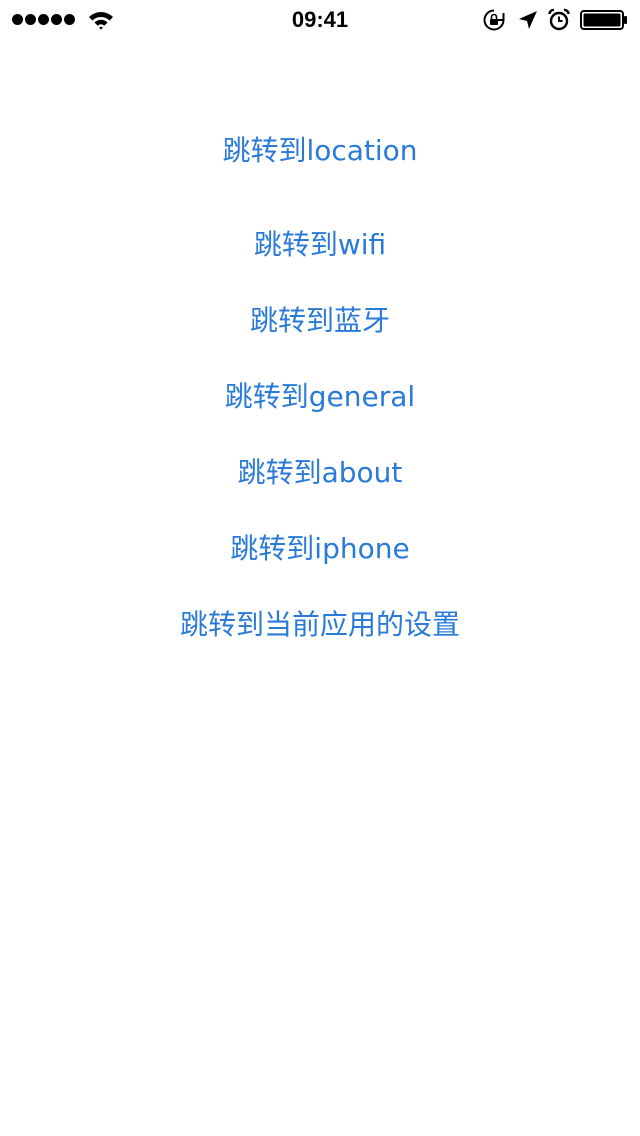 This screenshot has height=1136, width=640. Describe the element at coordinates (320, 151) in the screenshot. I see `link-location: 跳转到location` at that location.